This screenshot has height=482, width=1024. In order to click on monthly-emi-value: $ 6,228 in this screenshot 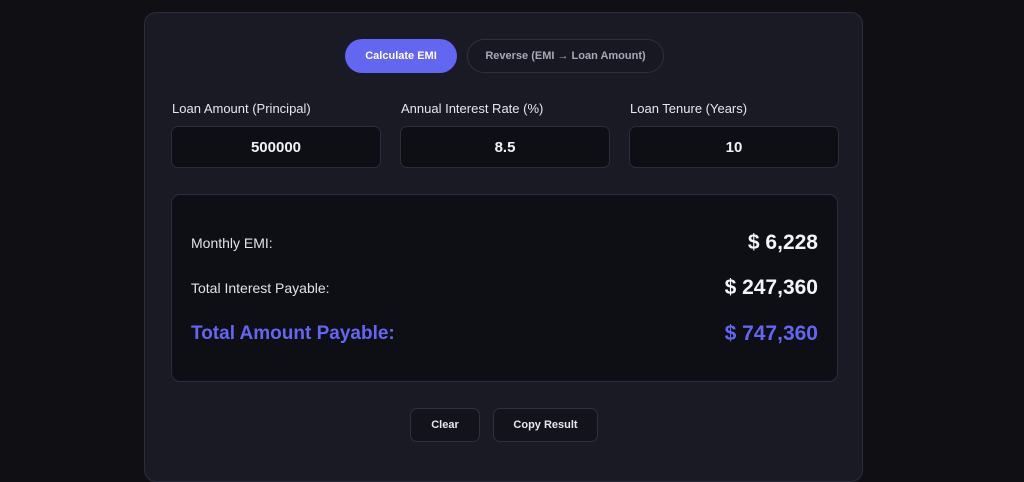, I will do `click(782, 242)`.